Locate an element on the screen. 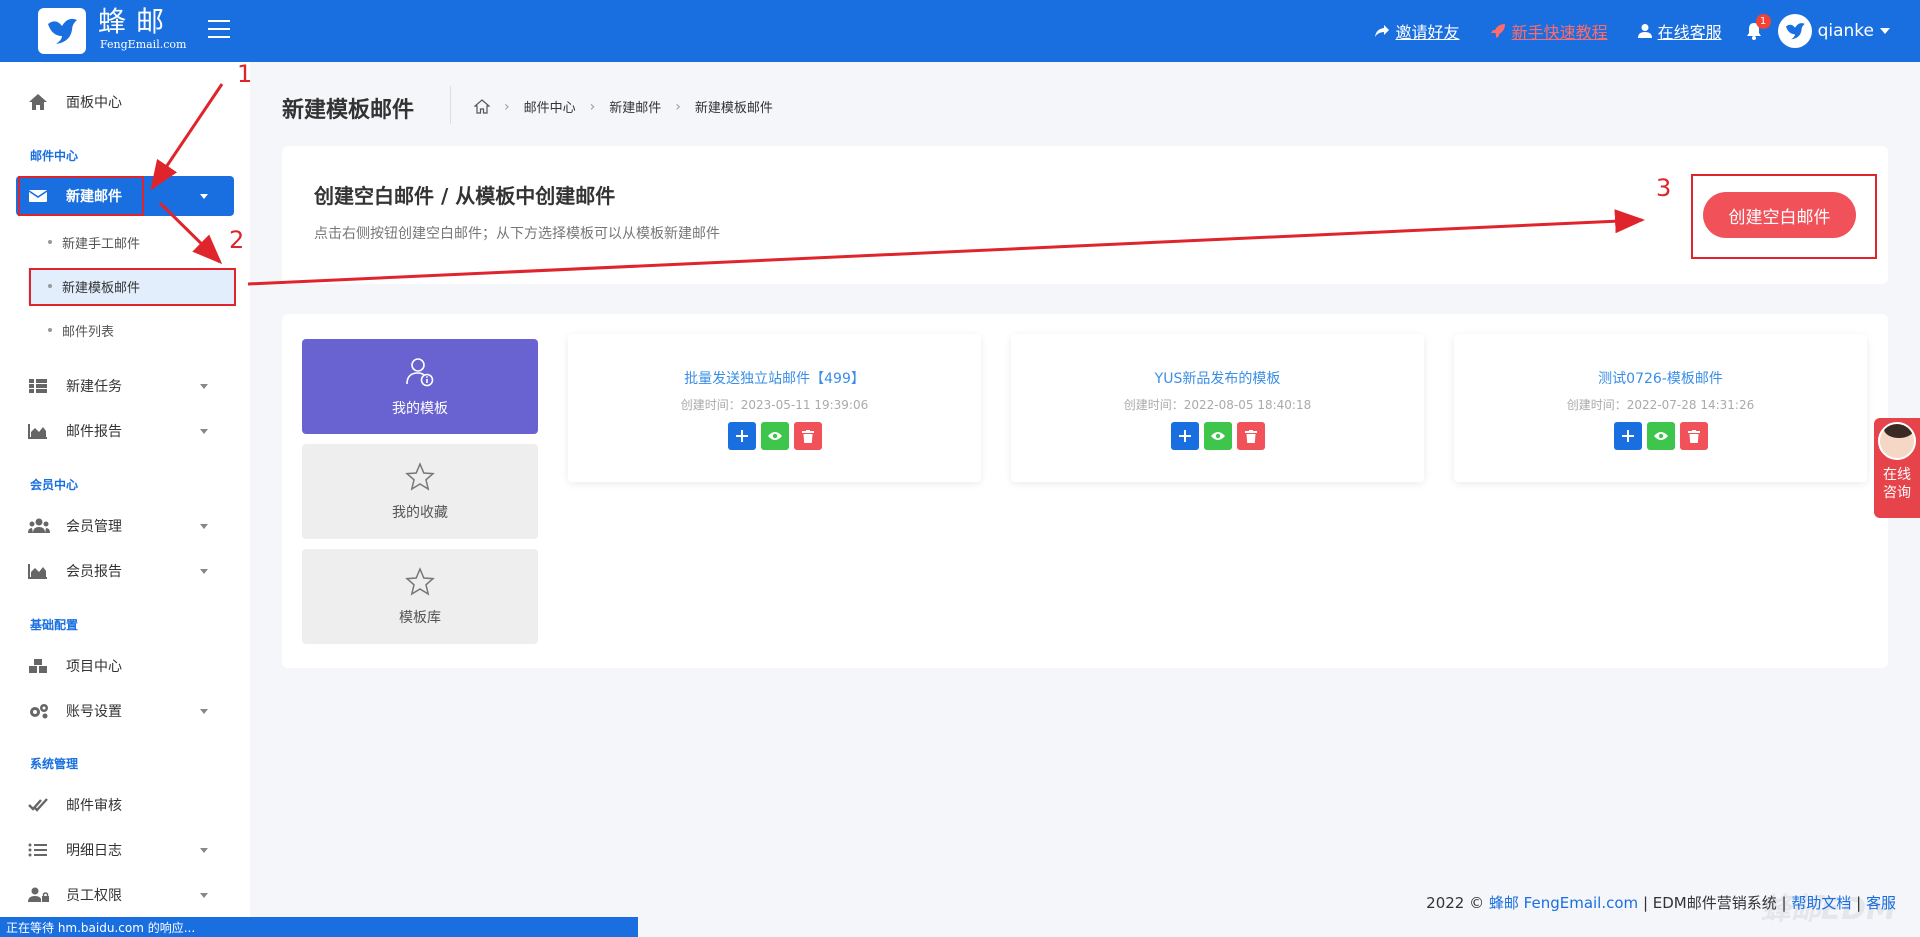  sidebar-item-staff-perm: 员工权限 is located at coordinates (125, 895).